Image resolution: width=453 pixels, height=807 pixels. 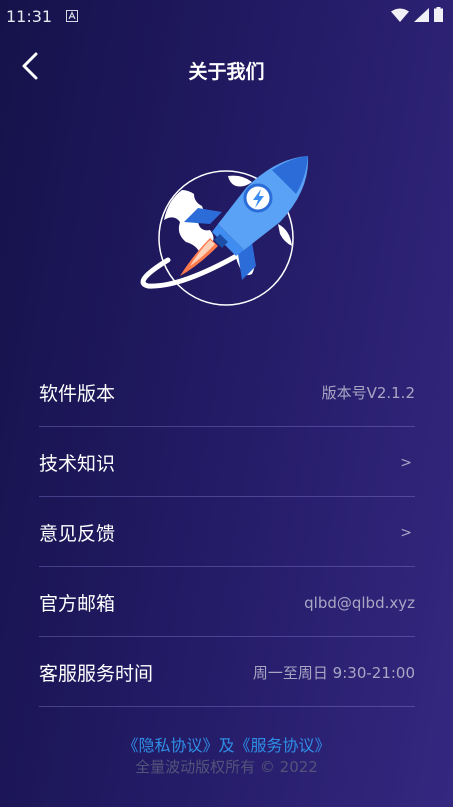 What do you see at coordinates (170, 745) in the screenshot?
I see `privacy-policy-link: 《隐私协议》` at bounding box center [170, 745].